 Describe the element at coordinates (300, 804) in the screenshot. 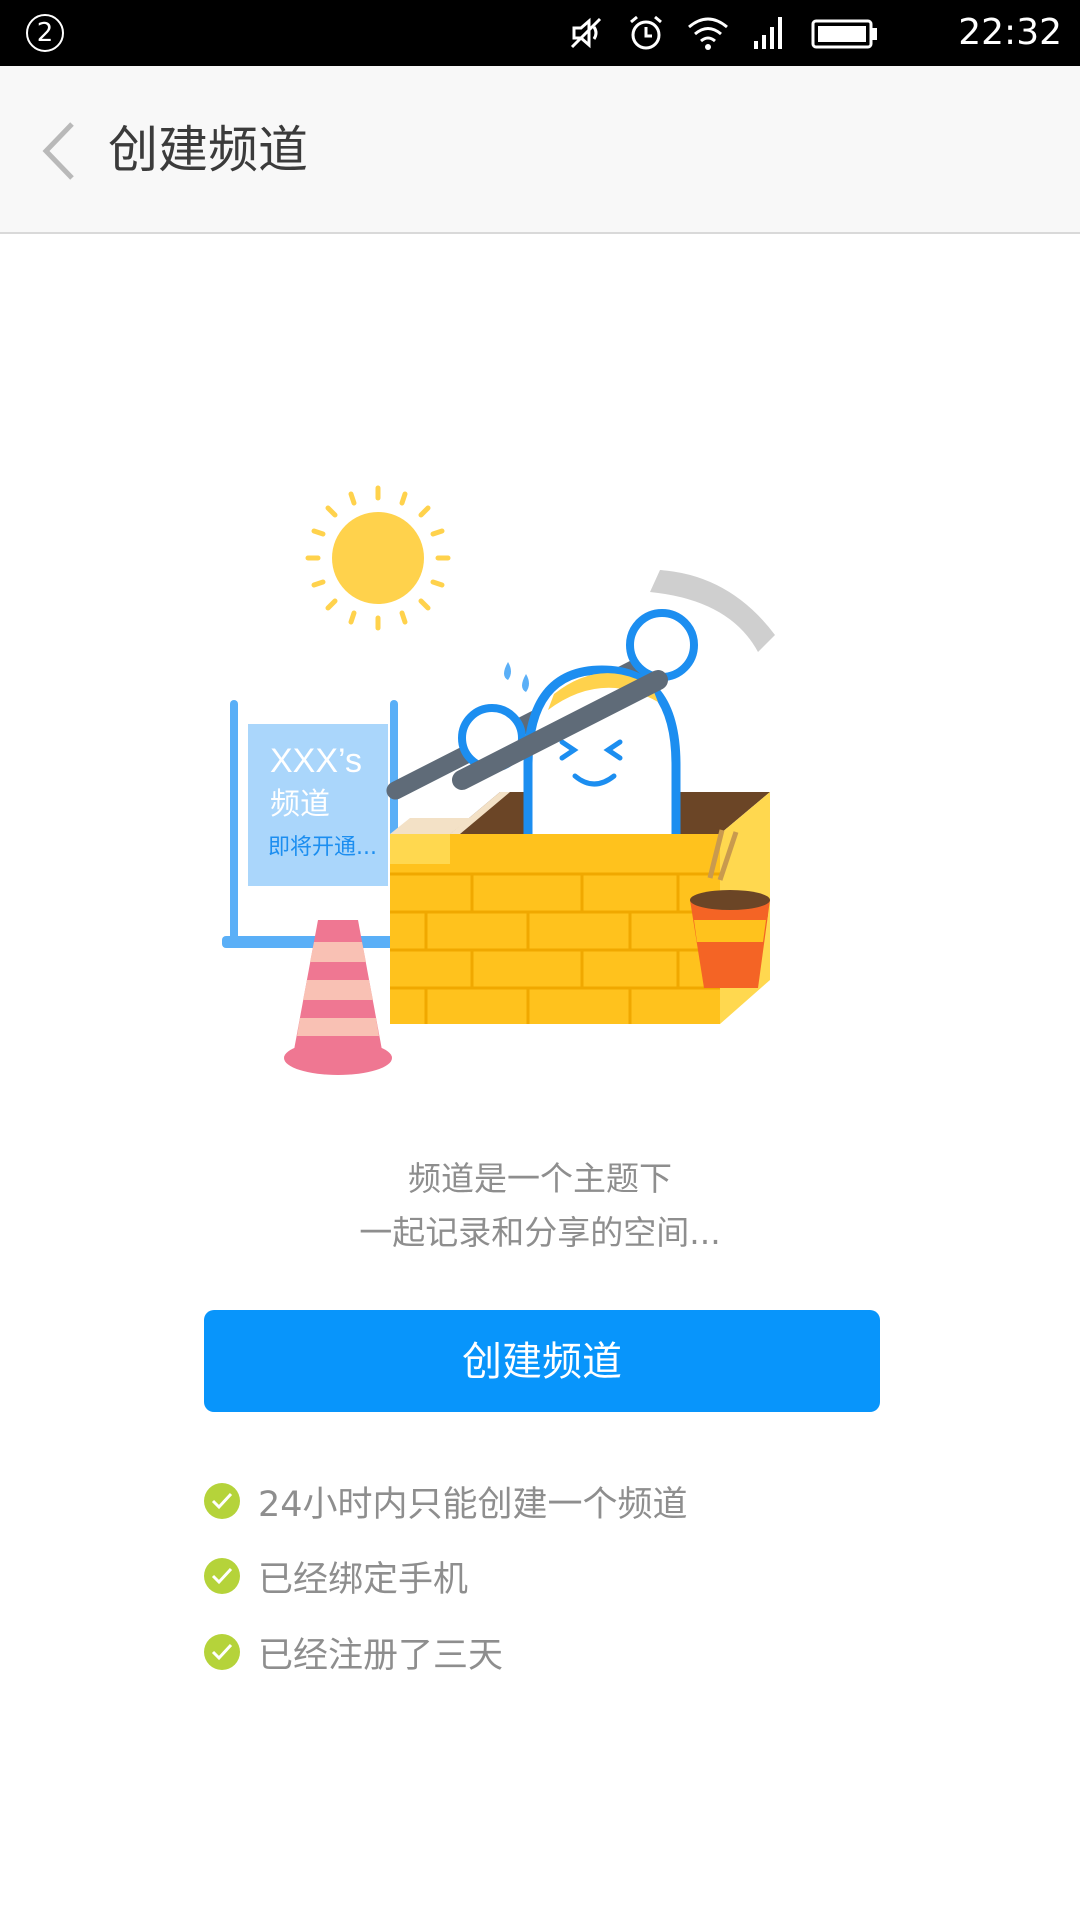

I see `svg-text: 频道` at that location.